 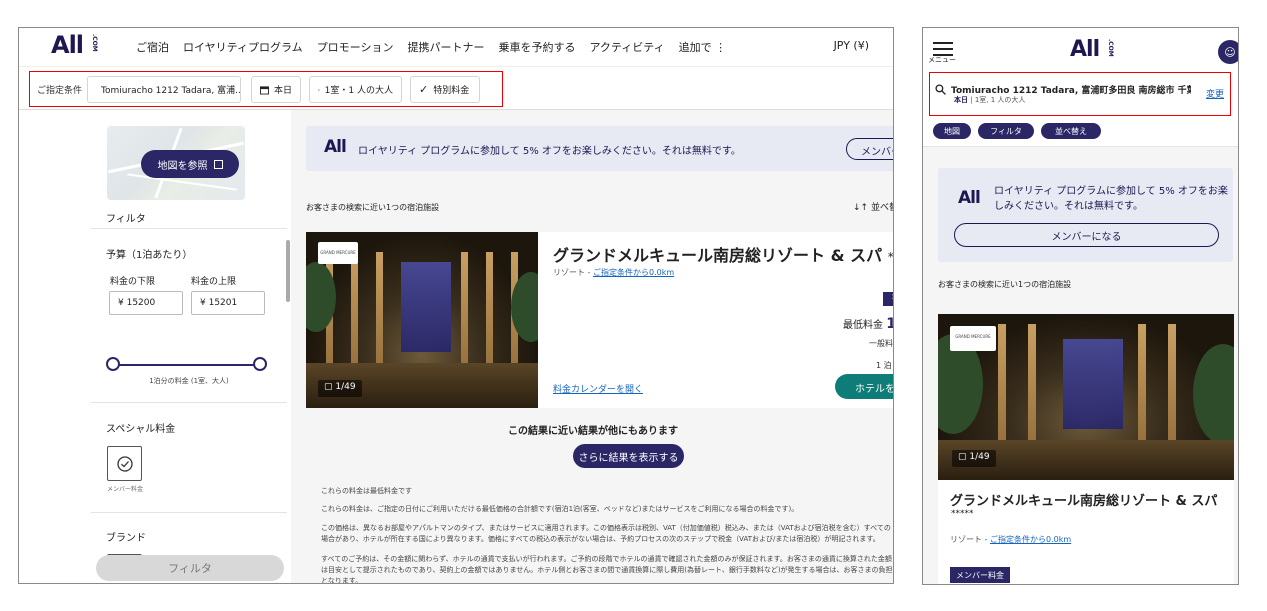 What do you see at coordinates (124, 489) in the screenshot?
I see `member-rate-note: メンバー料金` at bounding box center [124, 489].